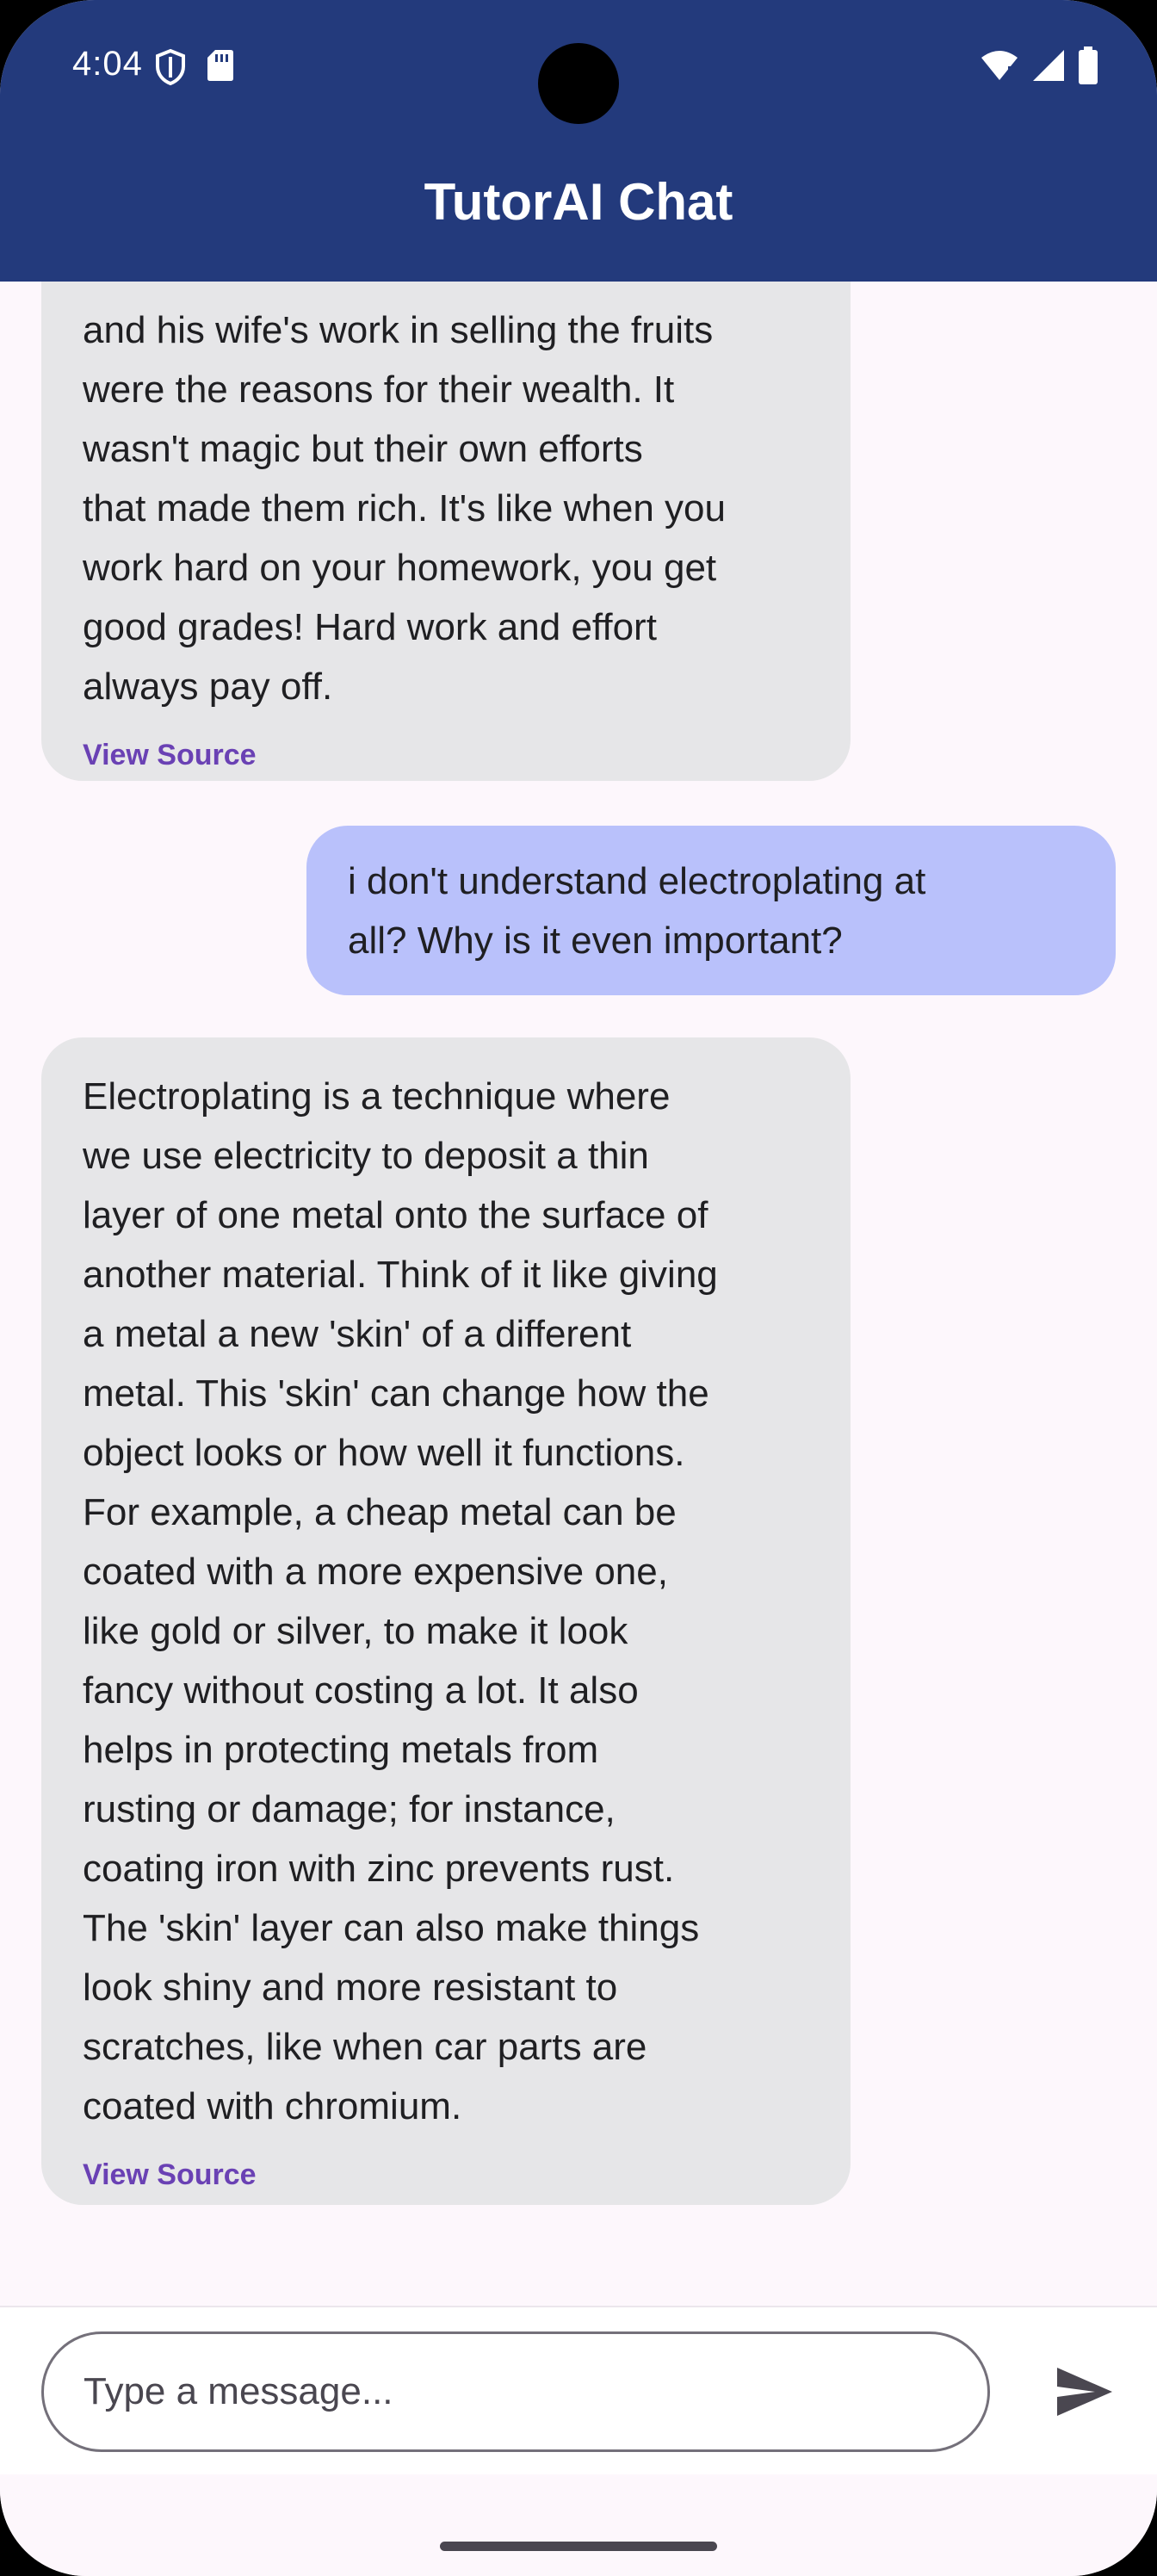  I want to click on front-camera, so click(579, 83).